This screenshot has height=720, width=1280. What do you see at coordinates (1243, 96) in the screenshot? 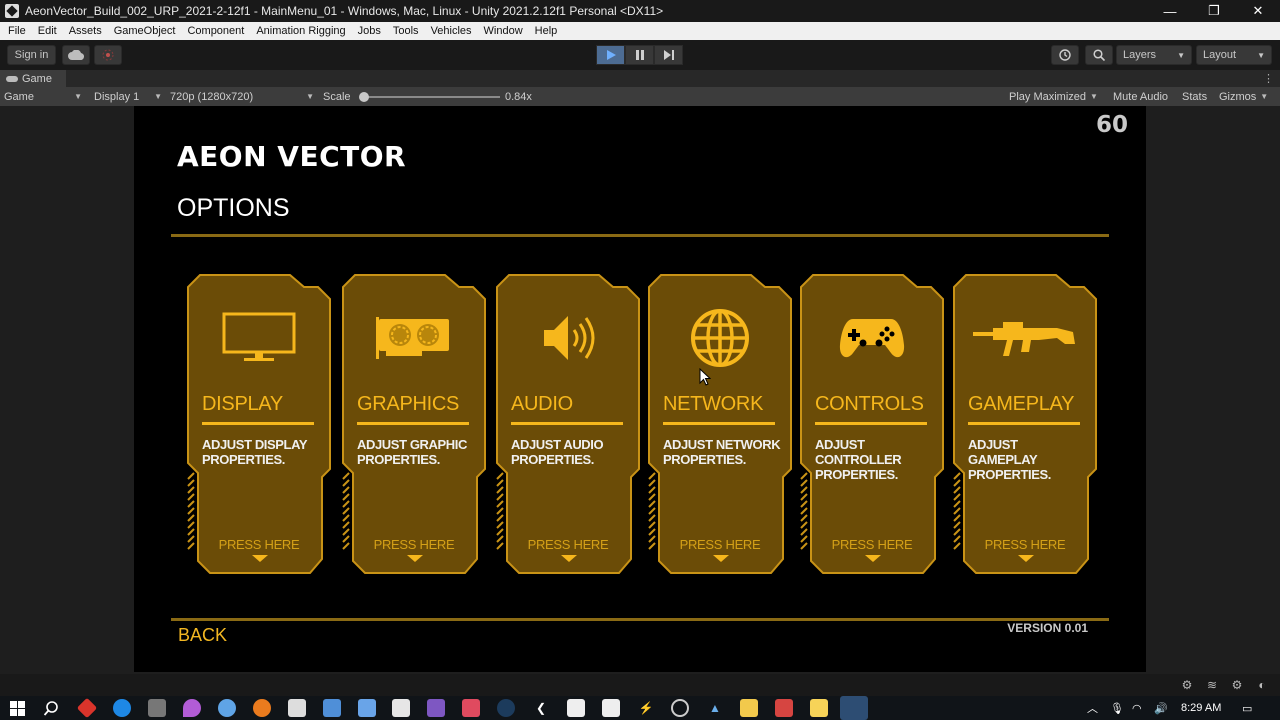
I see `gizmos-dropdown: Gizmos ▼` at bounding box center [1243, 96].